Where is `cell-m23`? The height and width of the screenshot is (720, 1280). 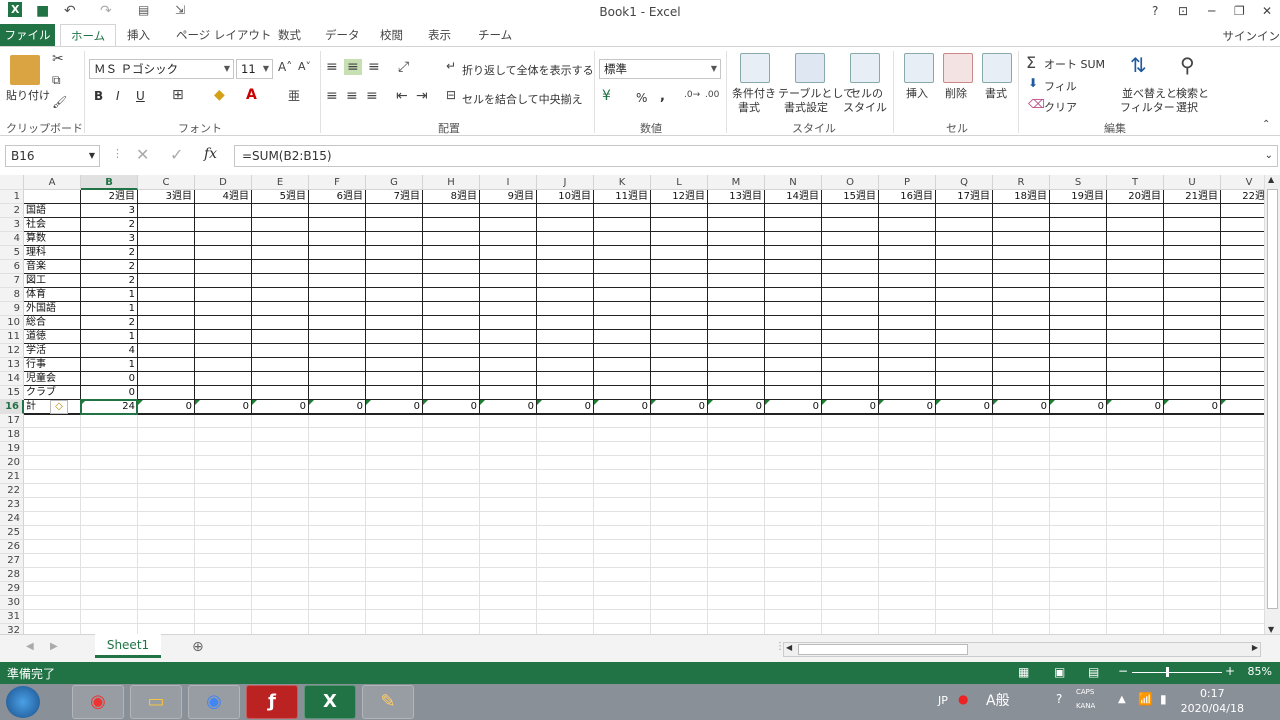 cell-m23 is located at coordinates (736, 505).